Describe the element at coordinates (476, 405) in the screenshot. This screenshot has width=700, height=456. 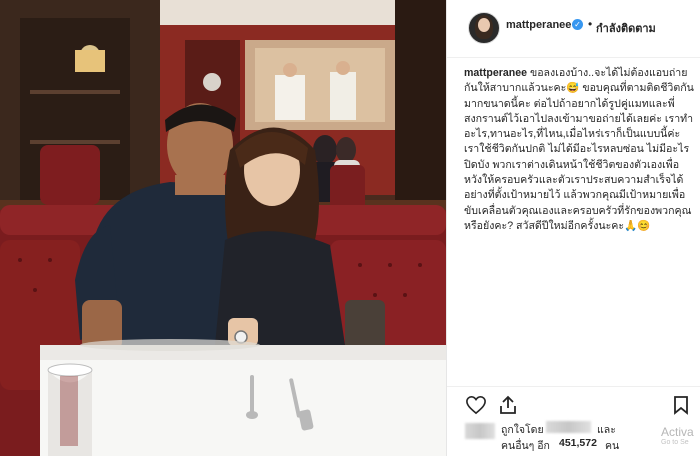
I see `heart-icon` at that location.